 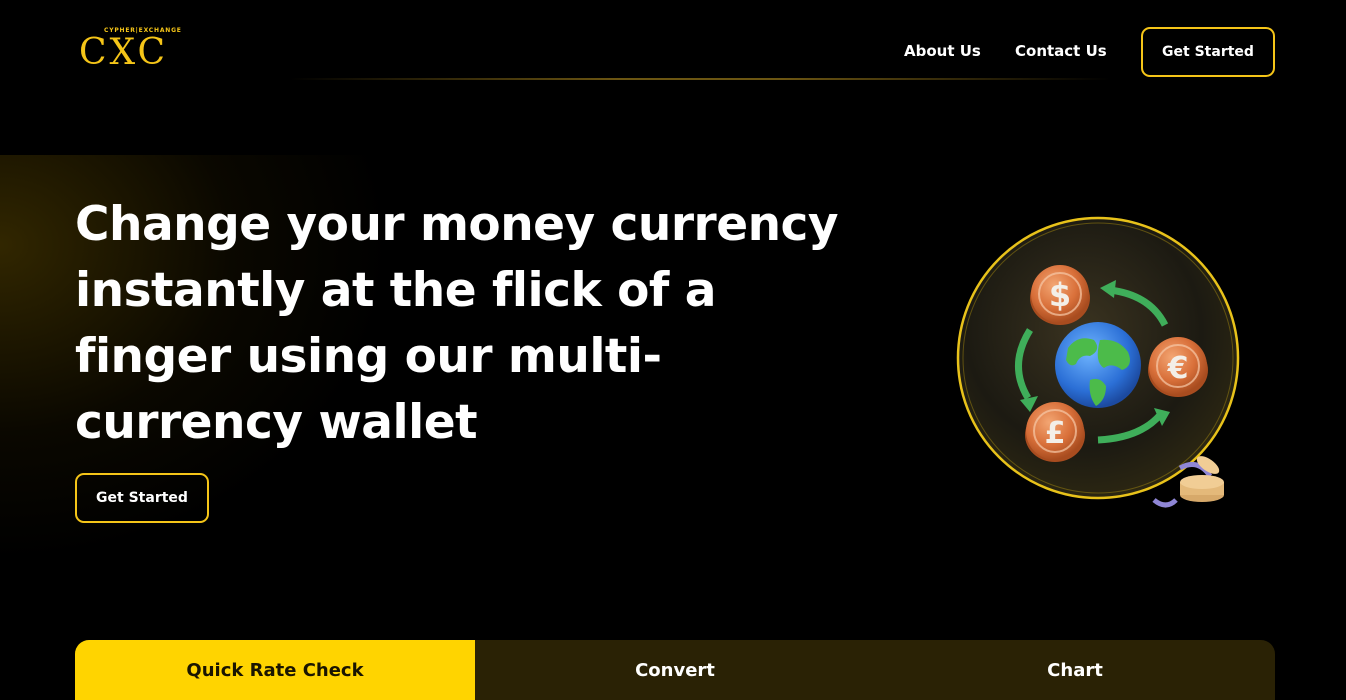 I want to click on currency-exchange-illustration: $ € £, so click(x=1100, y=365).